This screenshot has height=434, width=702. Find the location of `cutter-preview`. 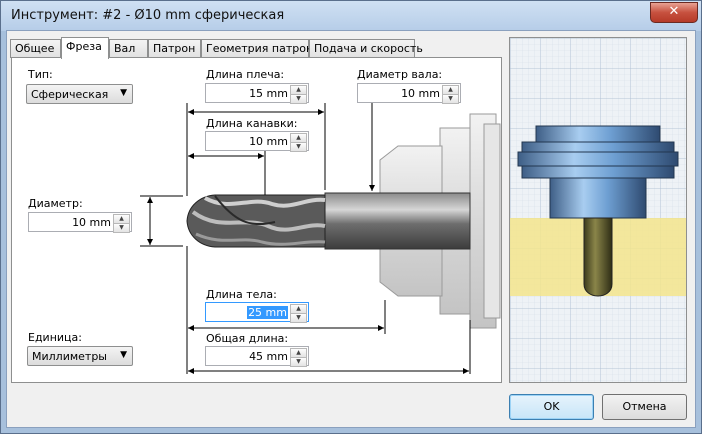

cutter-preview is located at coordinates (598, 257).